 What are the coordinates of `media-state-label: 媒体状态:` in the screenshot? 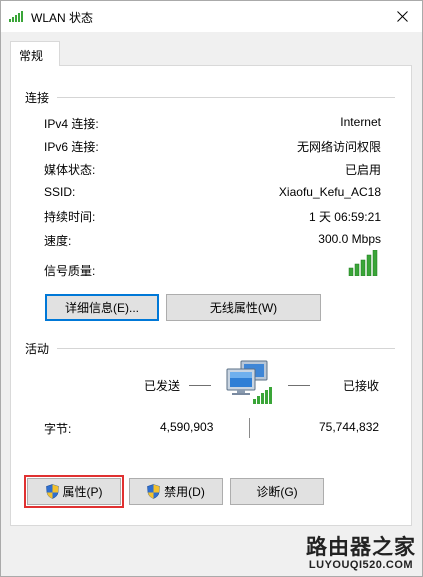 It's located at (70, 170).